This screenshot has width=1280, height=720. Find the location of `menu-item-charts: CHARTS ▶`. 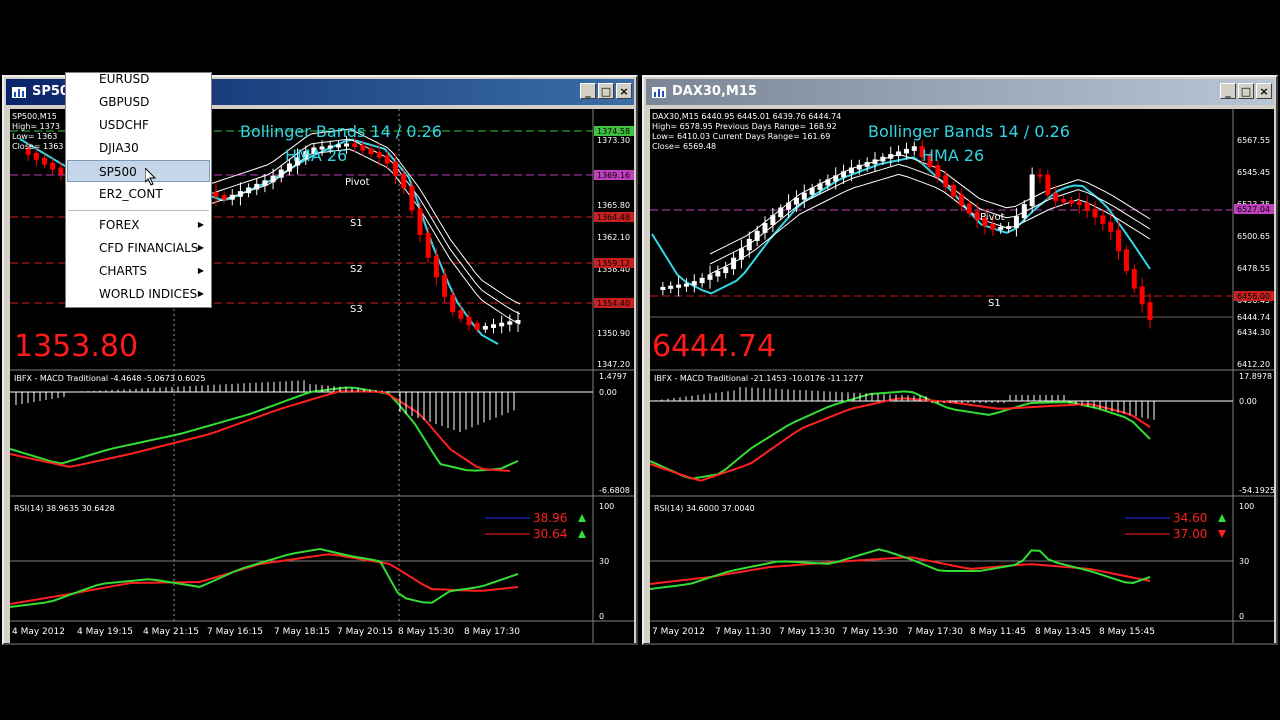

menu-item-charts: CHARTS ▶ is located at coordinates (138, 271).